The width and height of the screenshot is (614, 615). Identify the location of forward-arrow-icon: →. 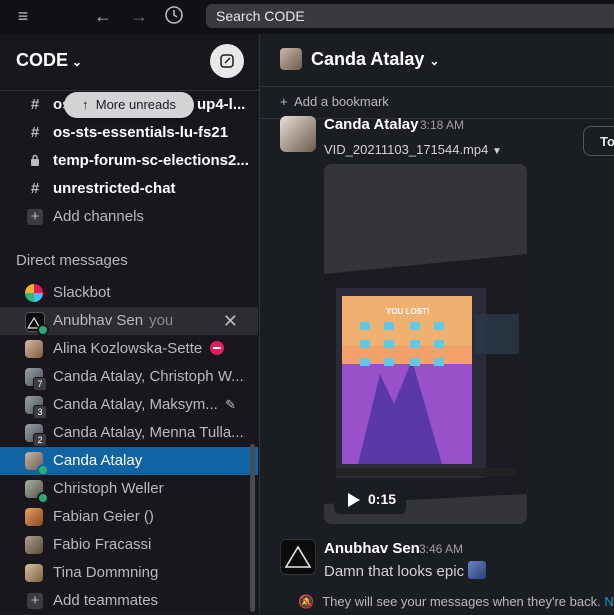
(139, 16).